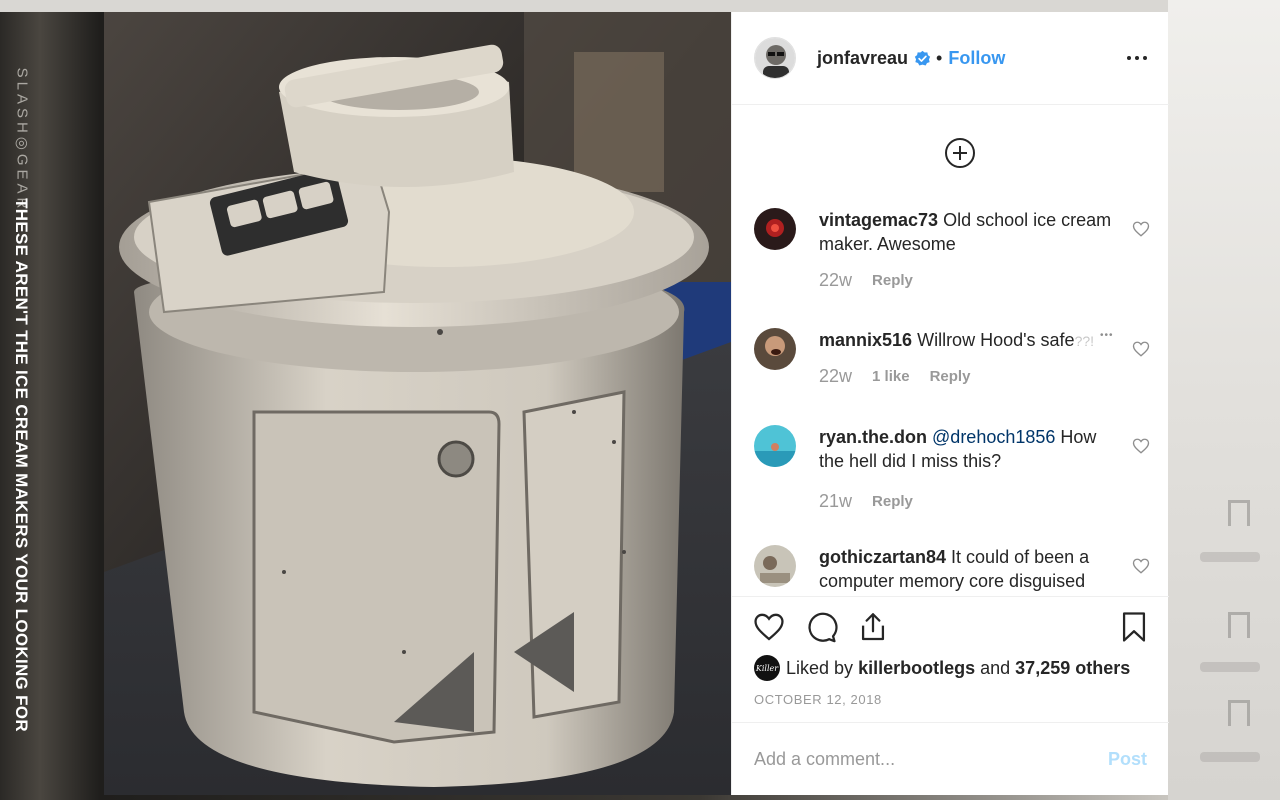  What do you see at coordinates (922, 57) in the screenshot?
I see `verified-icon` at bounding box center [922, 57].